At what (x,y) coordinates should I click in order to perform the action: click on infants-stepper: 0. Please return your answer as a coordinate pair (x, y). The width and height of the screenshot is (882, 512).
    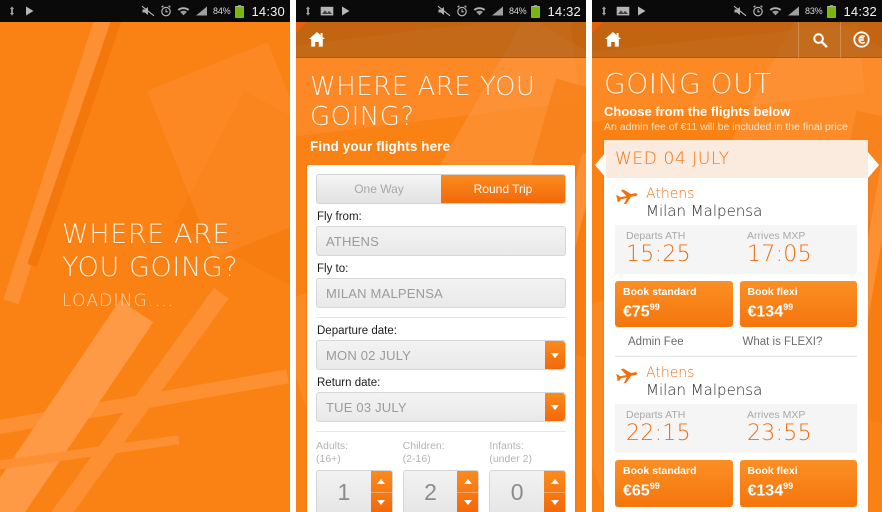
    Looking at the image, I should click on (528, 491).